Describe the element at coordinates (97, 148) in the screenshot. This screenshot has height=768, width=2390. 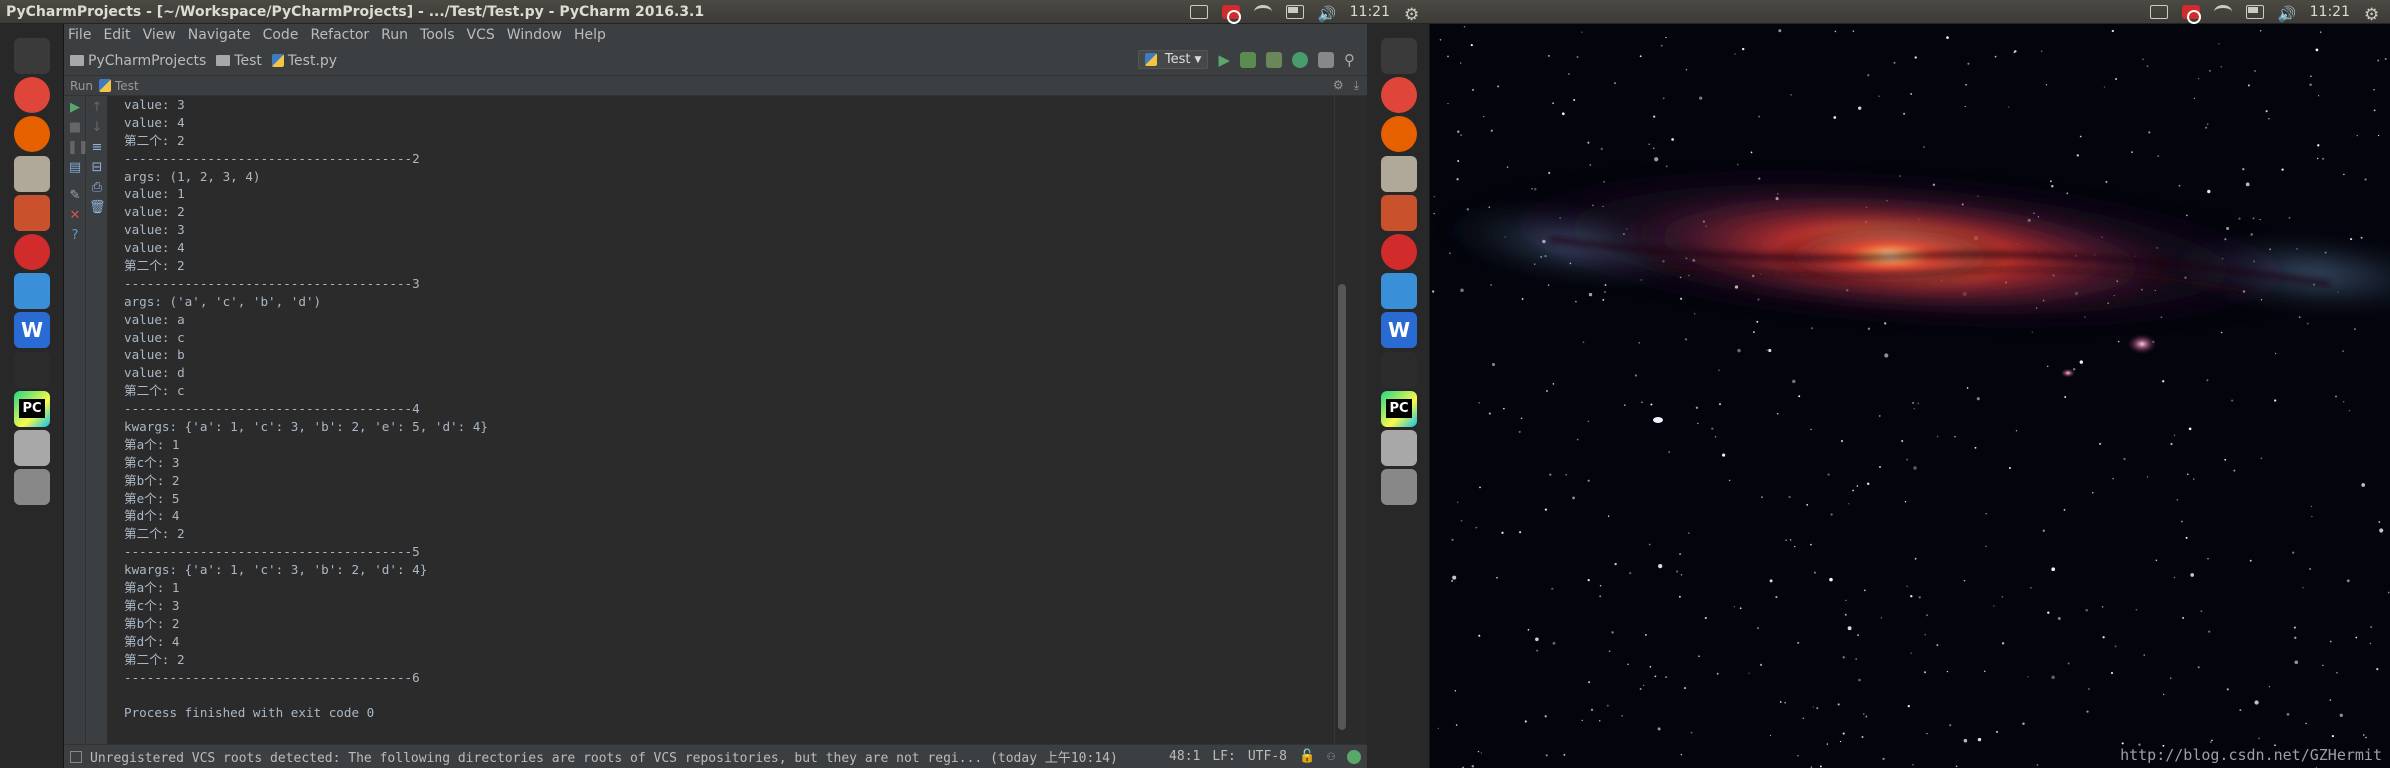
I see `soft-wrap-icon: ≡` at that location.